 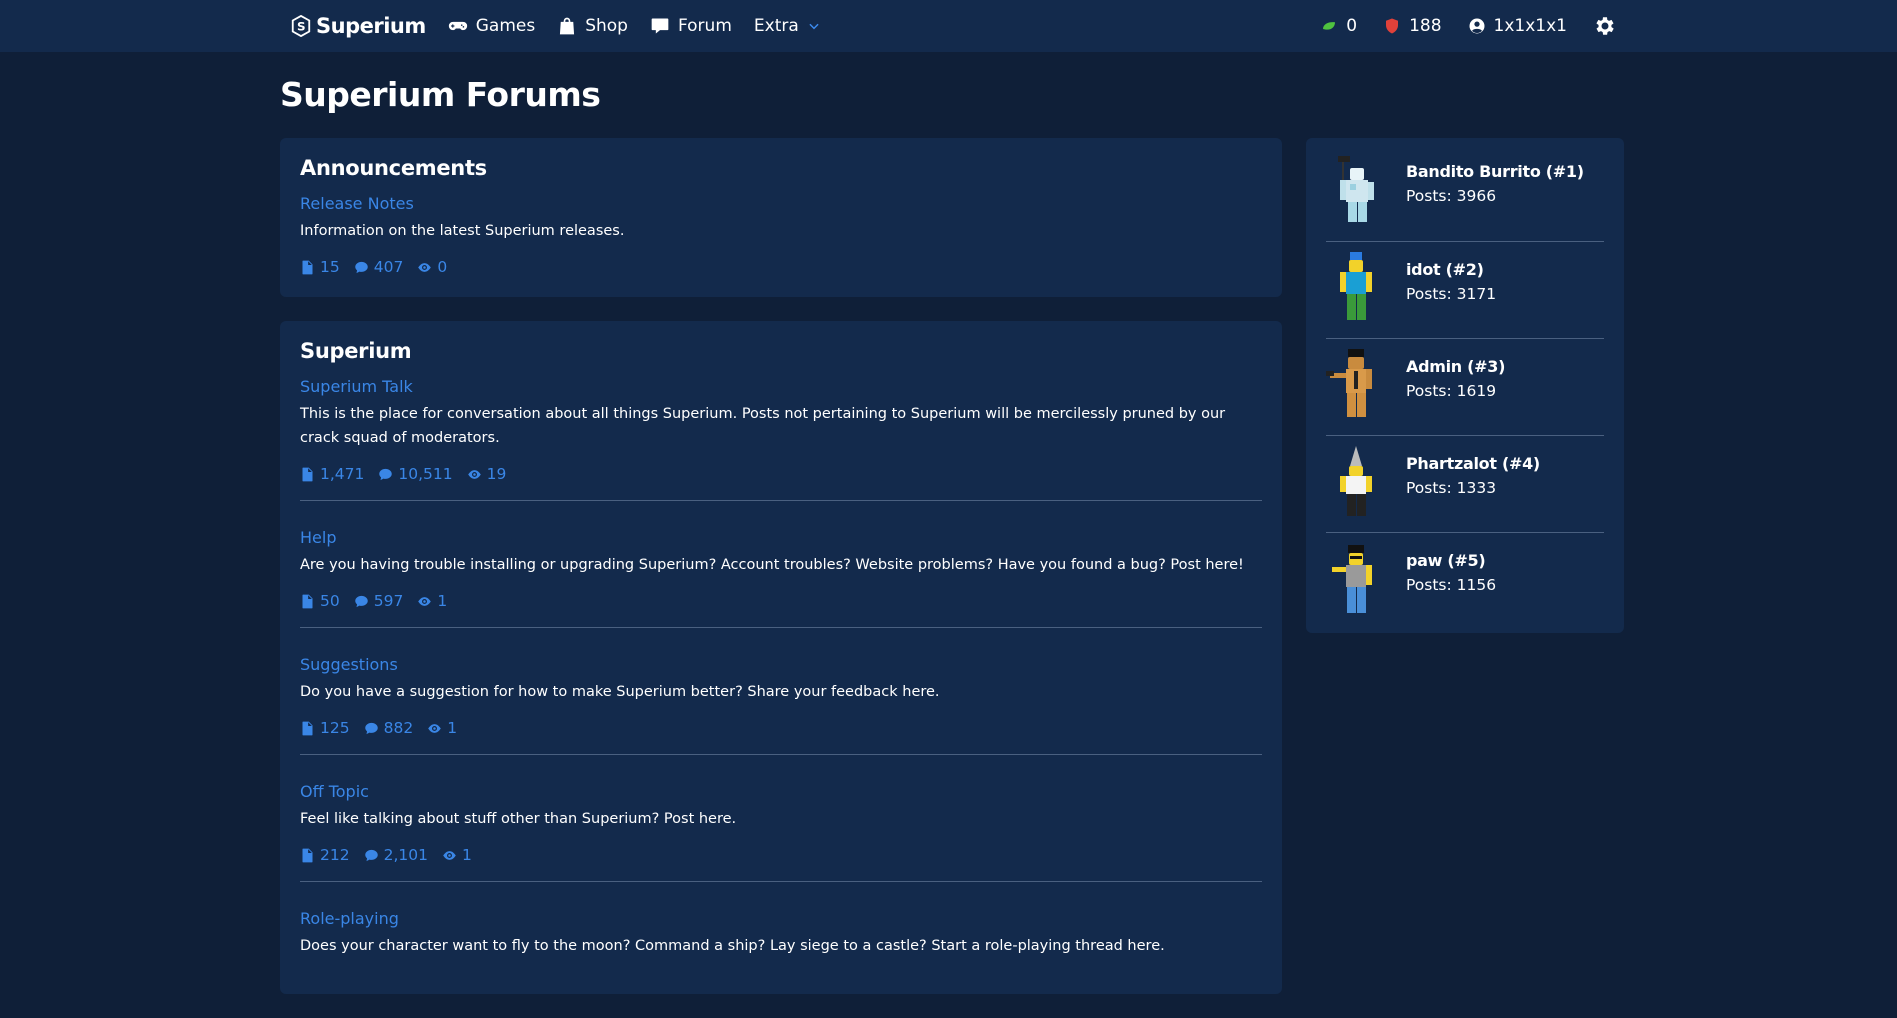 I want to click on green-currency: 0, so click(x=1338, y=26).